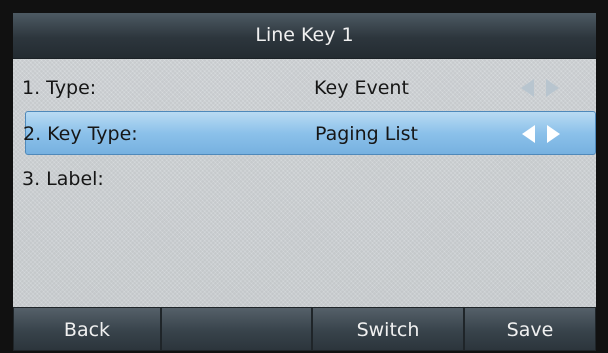 This screenshot has width=608, height=353. Describe the element at coordinates (63, 179) in the screenshot. I see `row-label: 3. Label:` at that location.